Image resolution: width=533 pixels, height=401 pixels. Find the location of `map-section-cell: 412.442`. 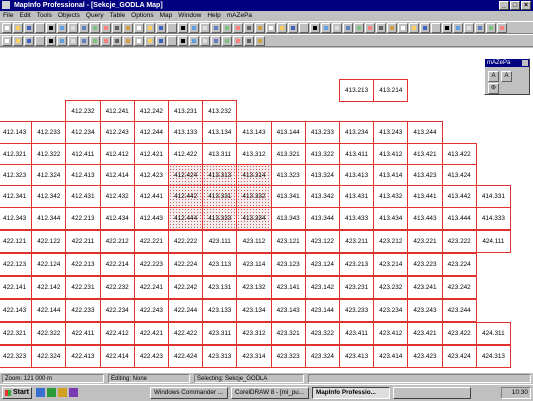

map-section-cell: 412.442 is located at coordinates (186, 196).